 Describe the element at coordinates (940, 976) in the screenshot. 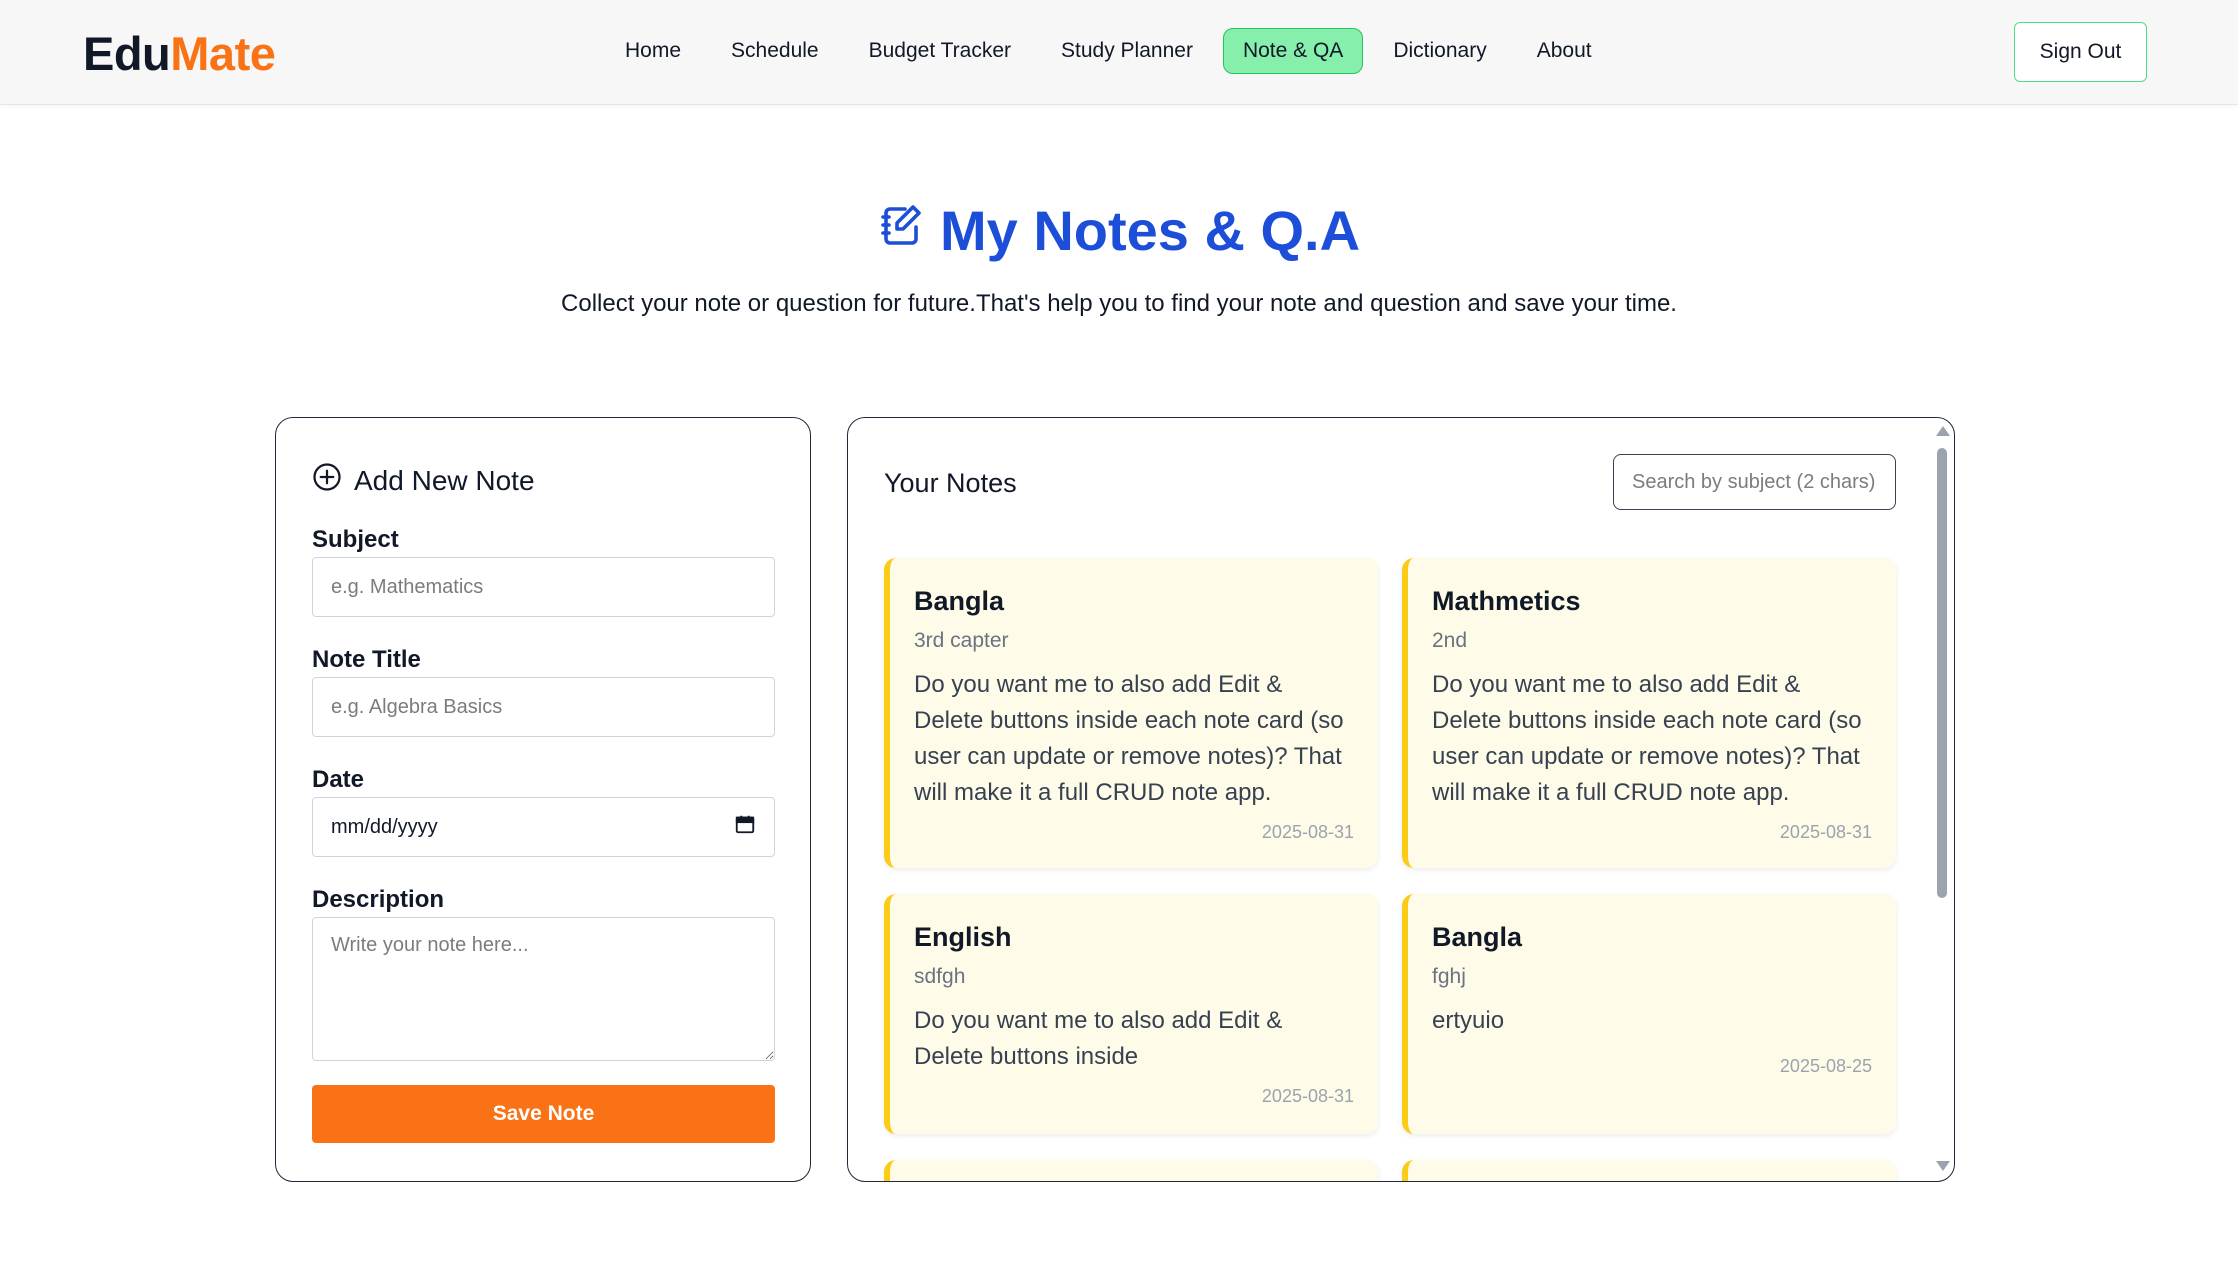

I see `note-title: sdfgh` at that location.